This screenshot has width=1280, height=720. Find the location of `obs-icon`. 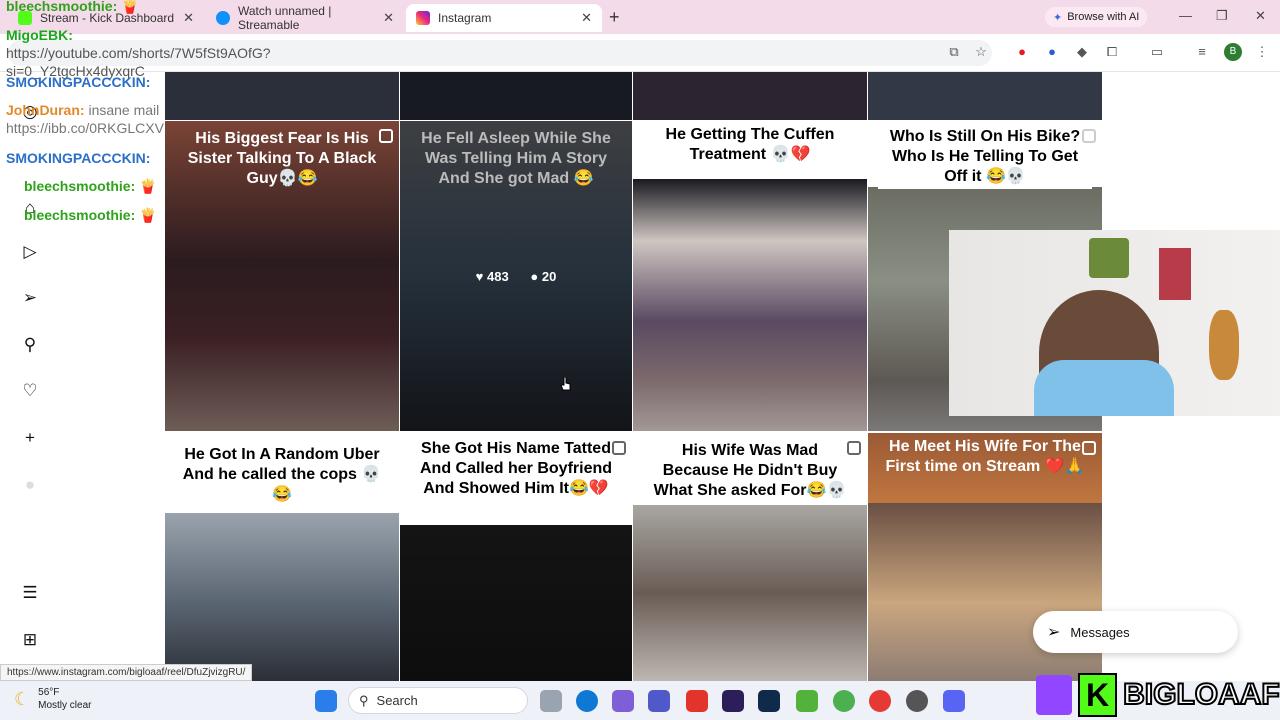

obs-icon is located at coordinates (917, 701).